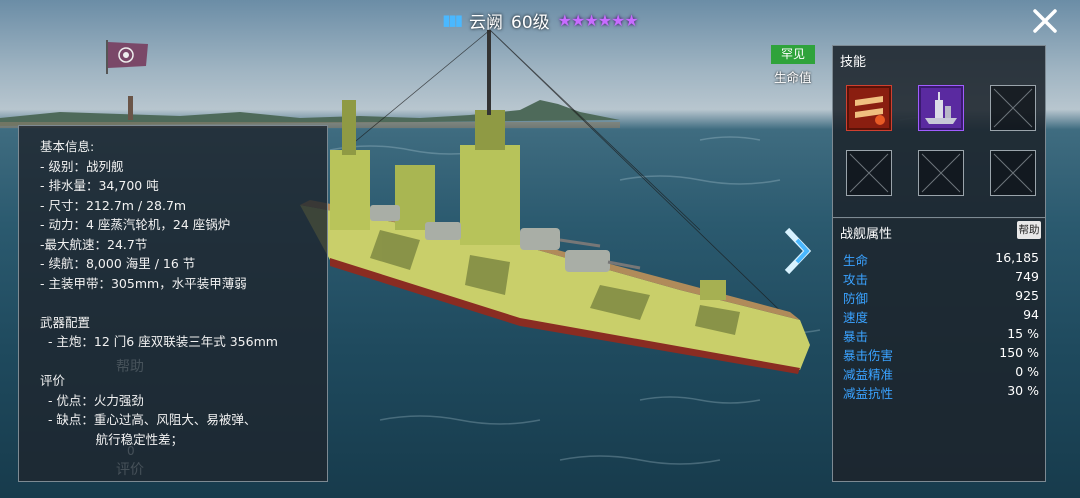  I want to click on stat-value: 30 %, so click(1023, 390).